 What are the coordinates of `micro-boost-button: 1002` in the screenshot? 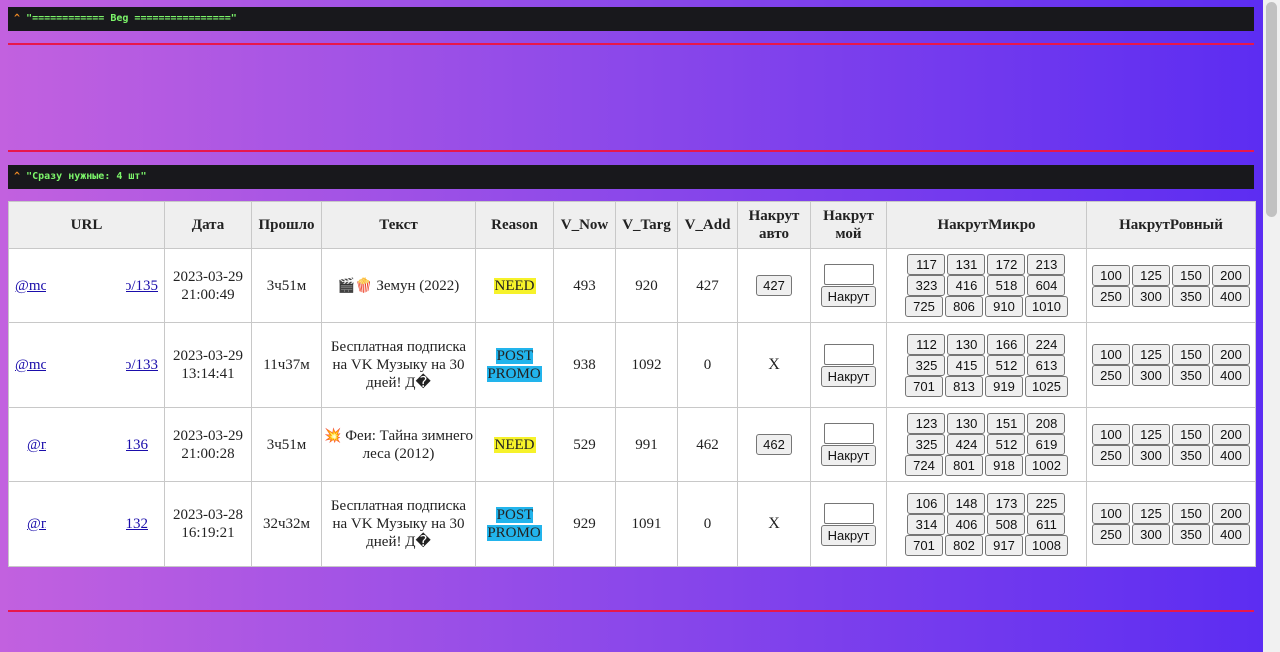 It's located at (1046, 465).